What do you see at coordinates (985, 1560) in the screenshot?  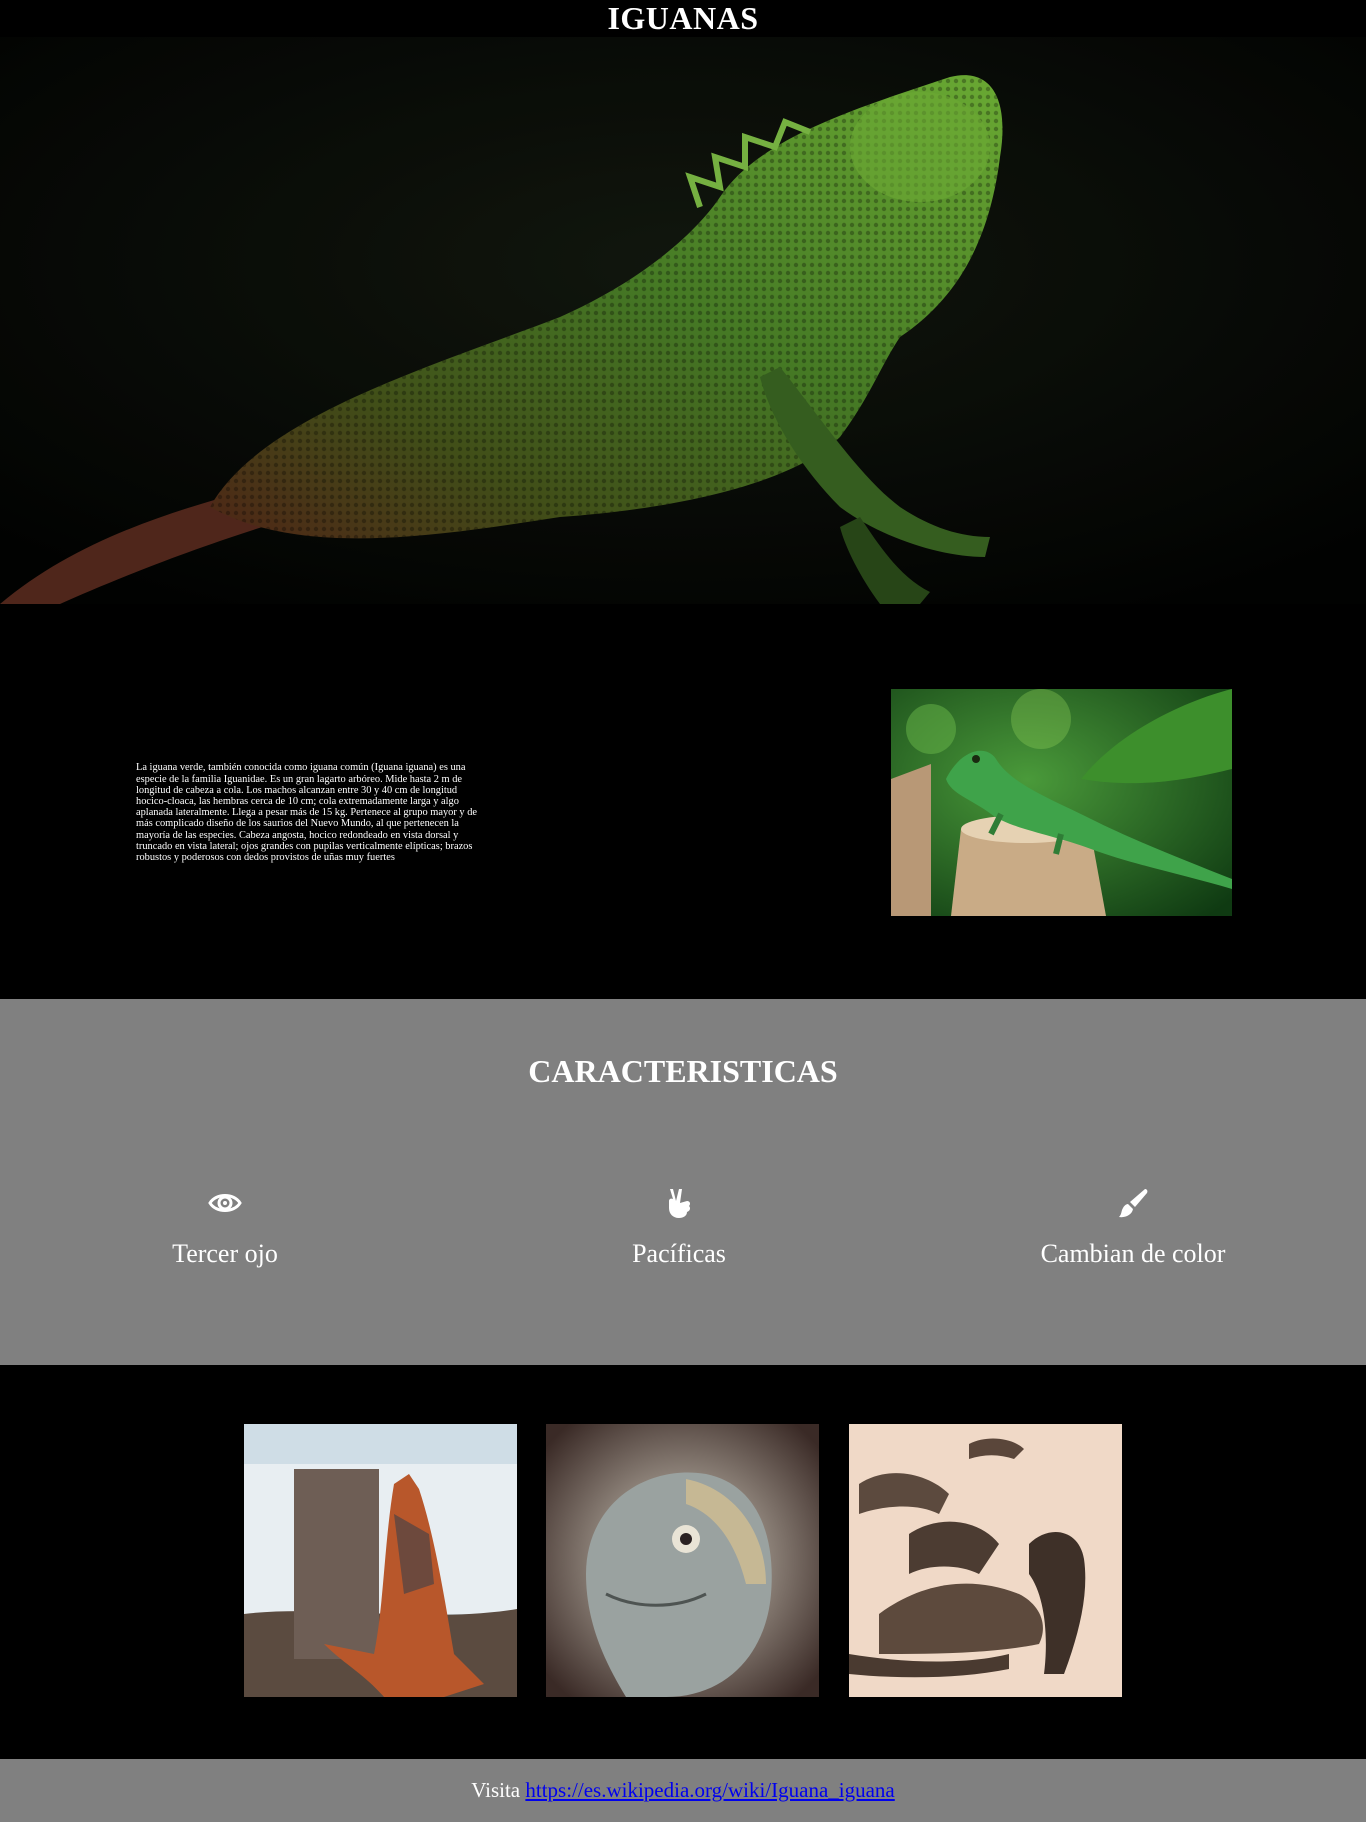 I see `gallery-photo-iguana-group` at bounding box center [985, 1560].